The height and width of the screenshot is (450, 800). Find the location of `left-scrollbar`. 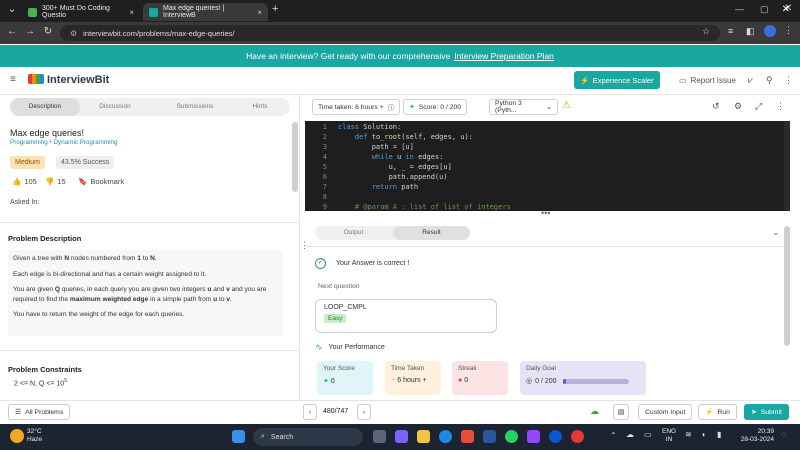

left-scrollbar is located at coordinates (295, 157).